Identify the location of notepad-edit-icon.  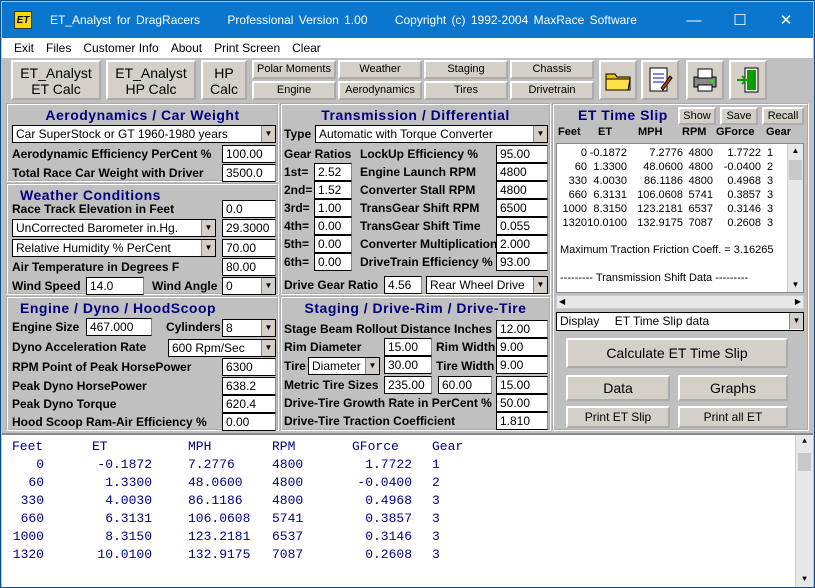
(660, 80).